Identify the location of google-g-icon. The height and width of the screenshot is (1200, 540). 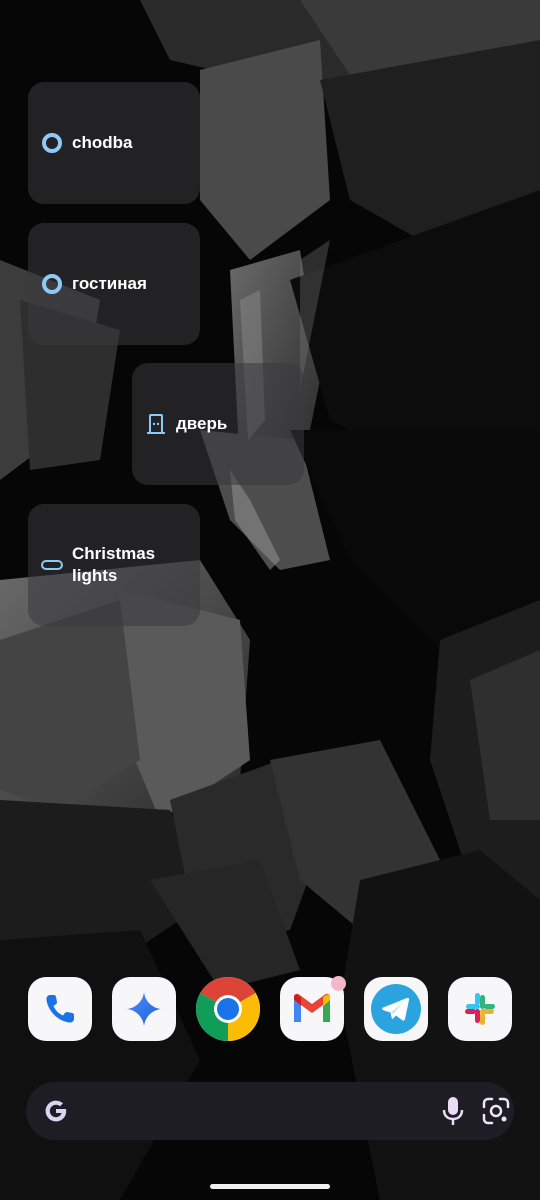
(56, 1111).